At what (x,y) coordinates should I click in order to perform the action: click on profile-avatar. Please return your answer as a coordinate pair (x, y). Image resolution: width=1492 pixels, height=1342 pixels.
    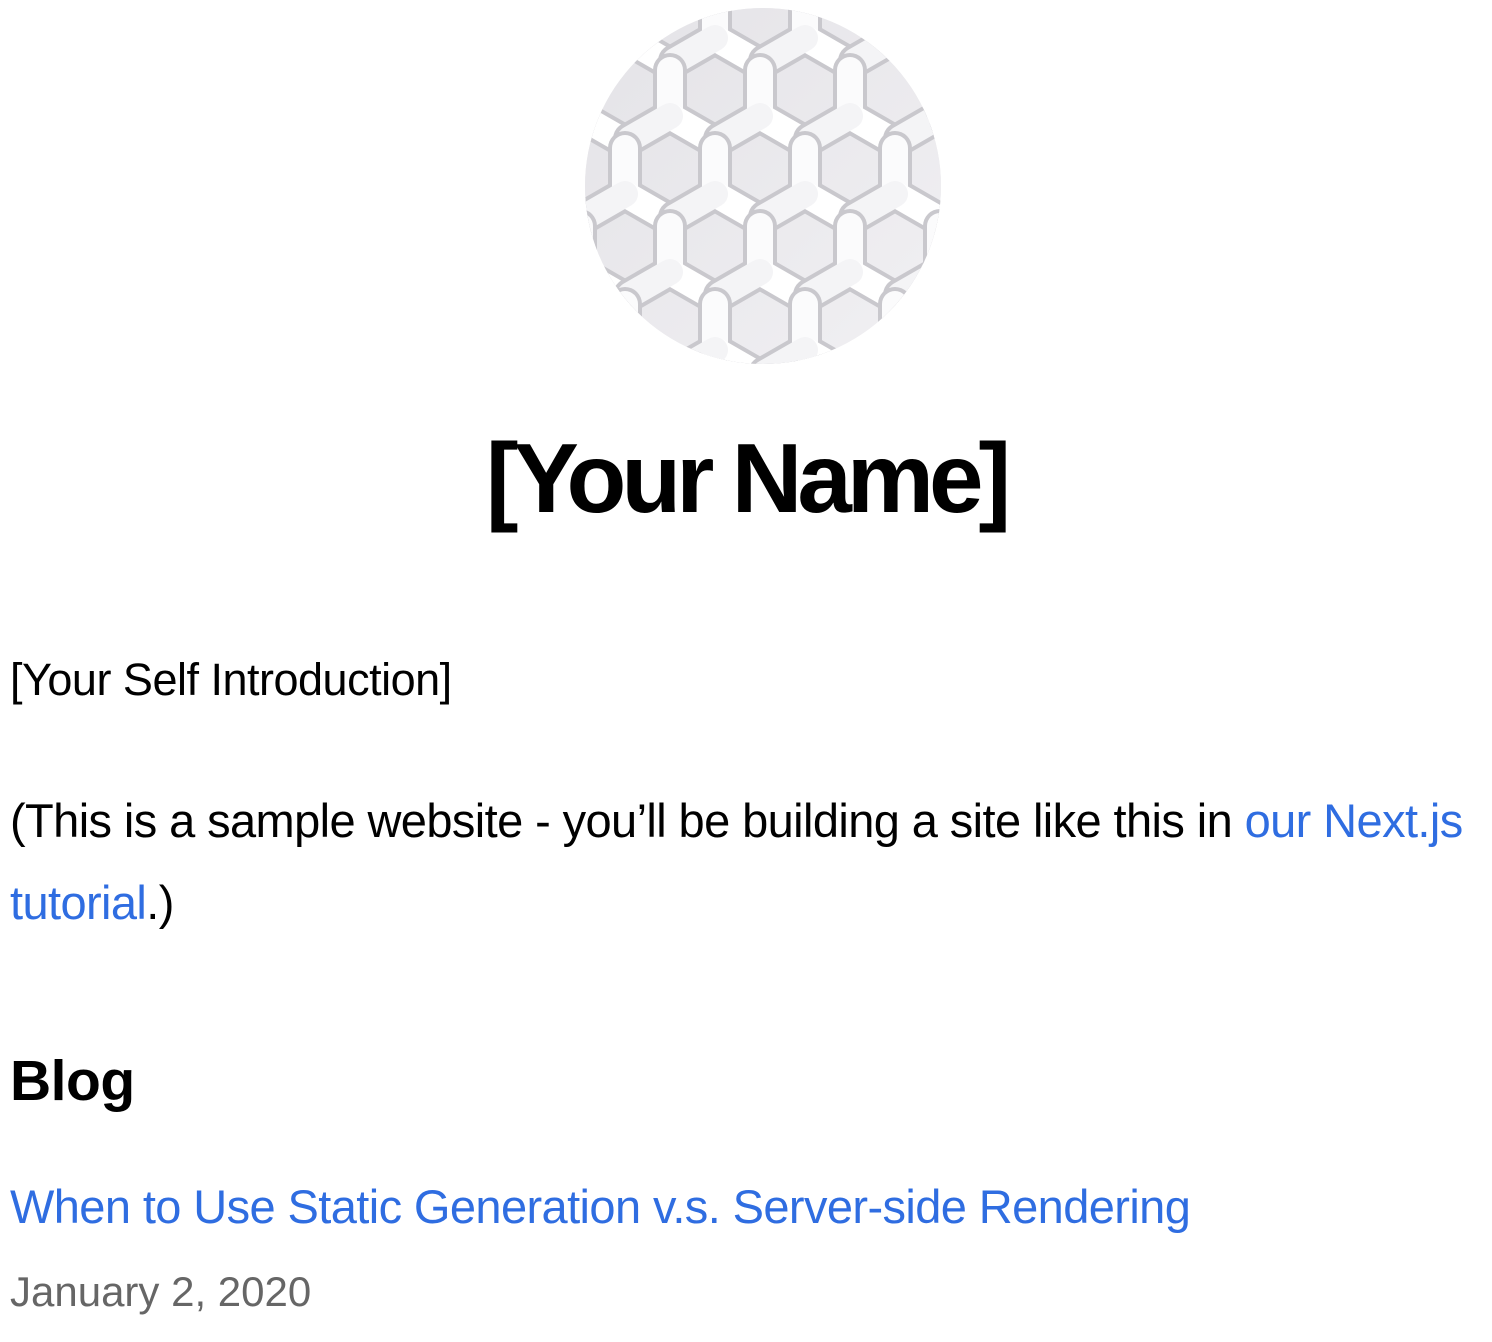
    Looking at the image, I should click on (763, 186).